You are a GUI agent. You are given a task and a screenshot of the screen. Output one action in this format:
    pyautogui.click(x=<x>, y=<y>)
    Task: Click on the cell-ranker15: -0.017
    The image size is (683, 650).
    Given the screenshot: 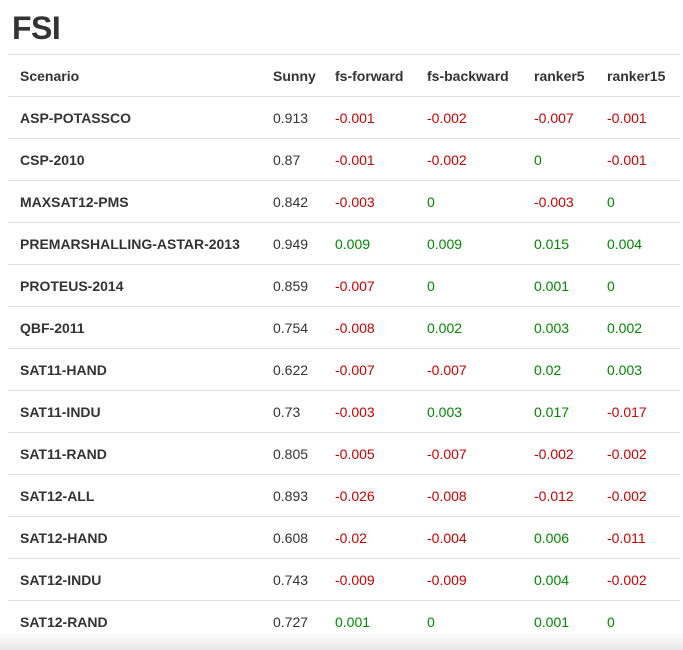 What is the action you would take?
    pyautogui.click(x=637, y=411)
    